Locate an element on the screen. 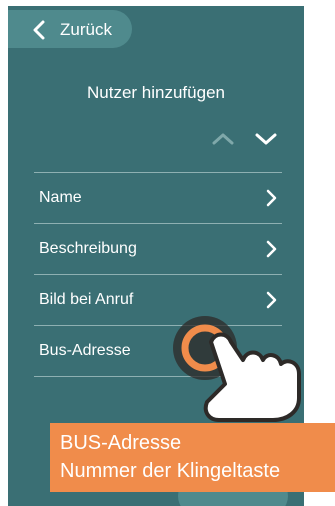  back-button-label: Zurück is located at coordinates (86, 29).